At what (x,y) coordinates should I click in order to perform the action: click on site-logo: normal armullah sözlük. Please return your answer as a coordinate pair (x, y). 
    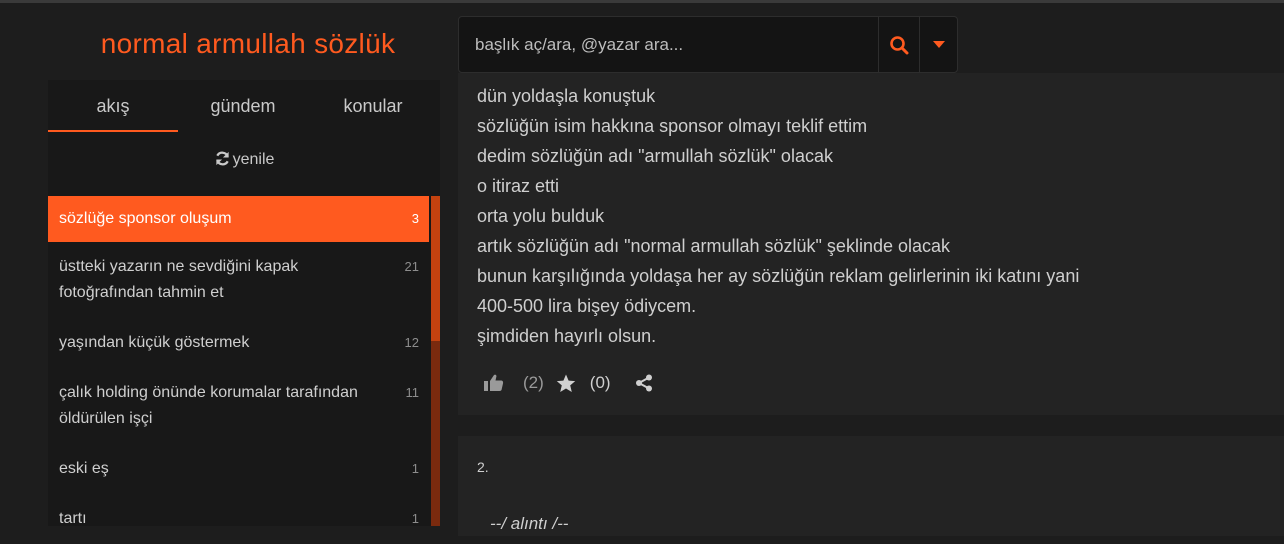
    Looking at the image, I should click on (248, 44).